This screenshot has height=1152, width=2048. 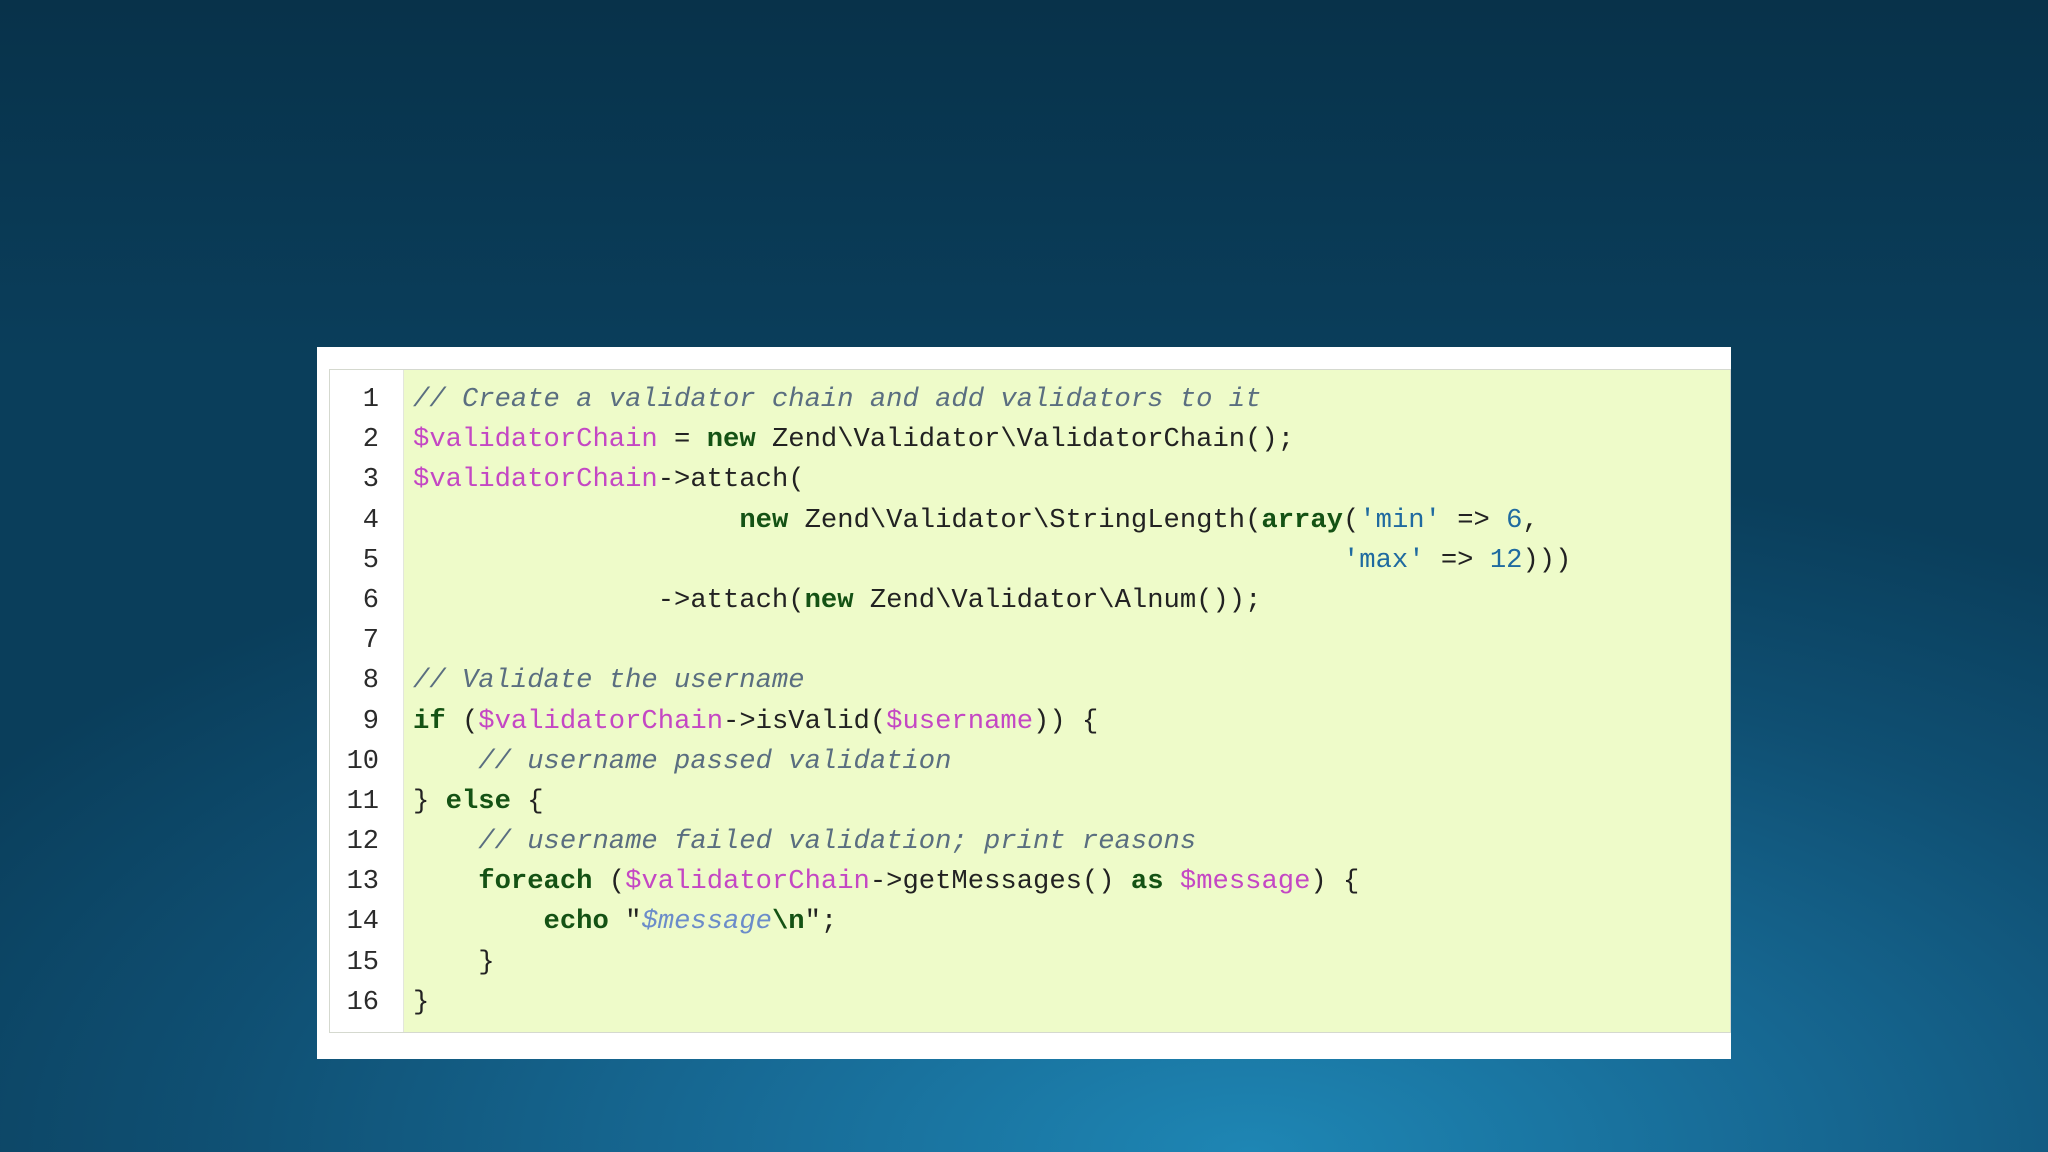 I want to click on line-number: 15, so click(x=362, y=962).